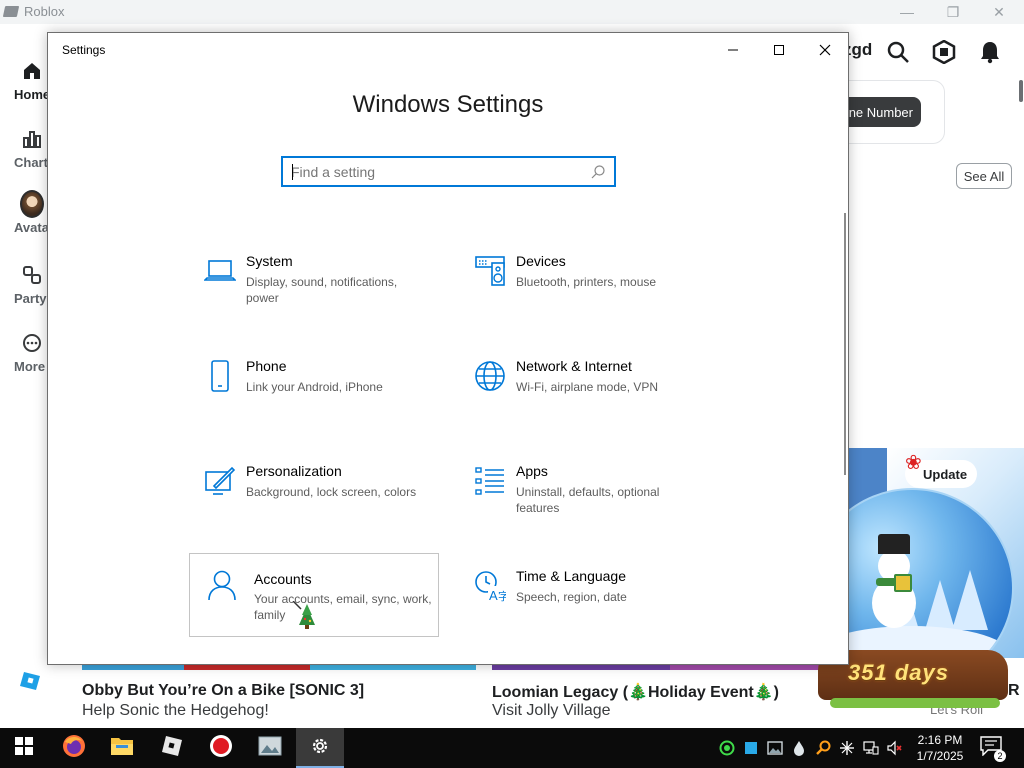 This screenshot has width=1024, height=768. What do you see at coordinates (541, 261) in the screenshot?
I see `tile-devices-name: Devices` at bounding box center [541, 261].